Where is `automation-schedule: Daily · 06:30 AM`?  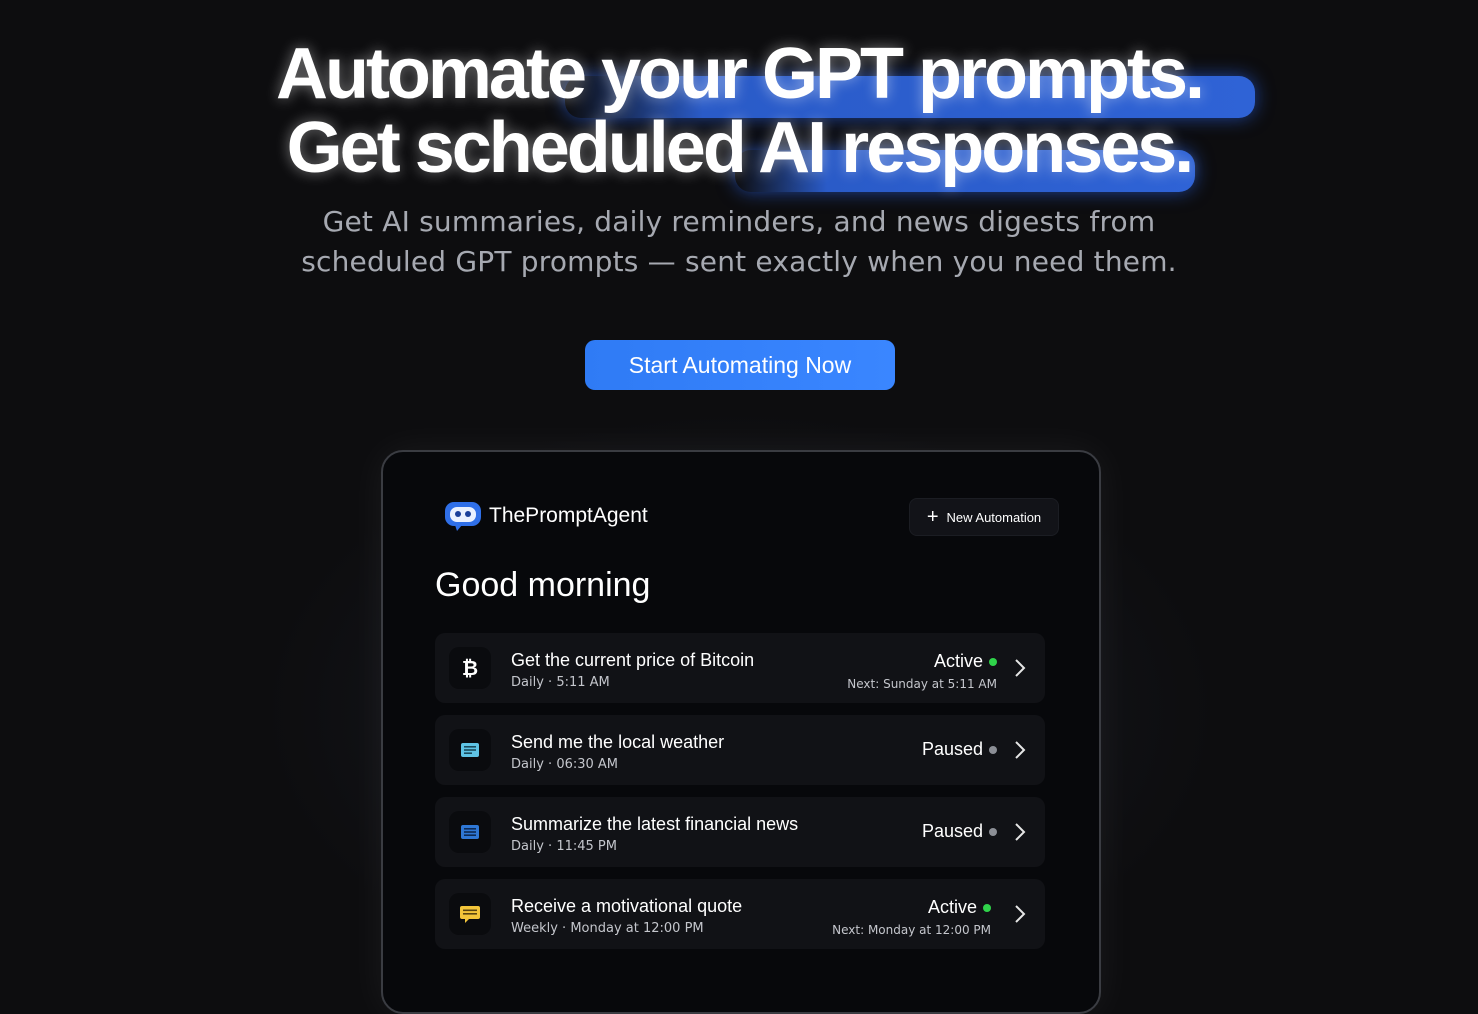 automation-schedule: Daily · 06:30 AM is located at coordinates (565, 764).